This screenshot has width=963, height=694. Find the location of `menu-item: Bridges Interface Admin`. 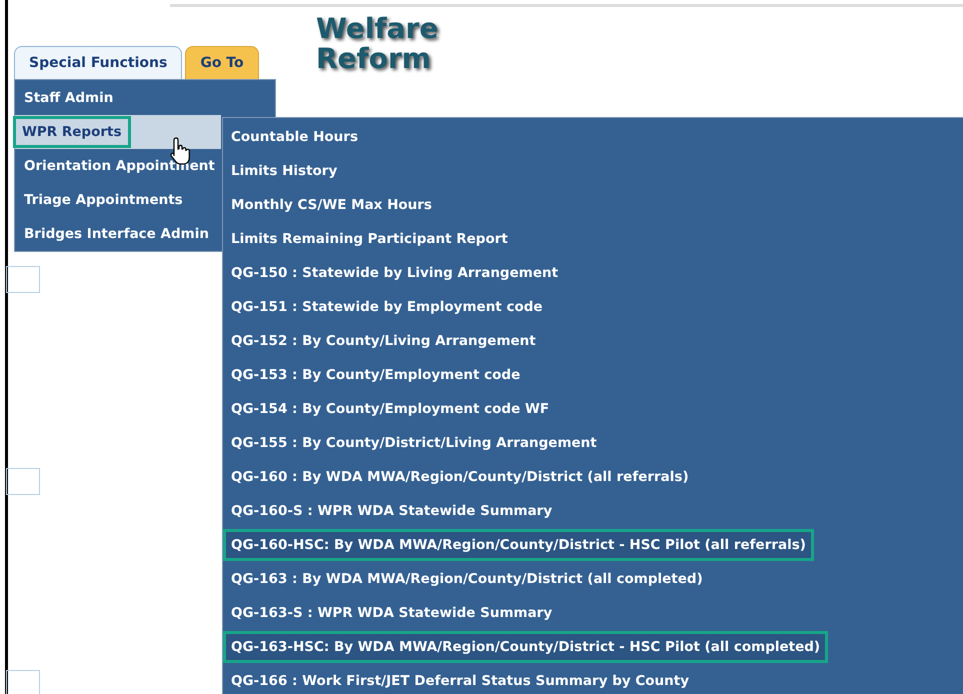

menu-item: Bridges Interface Admin is located at coordinates (118, 234).